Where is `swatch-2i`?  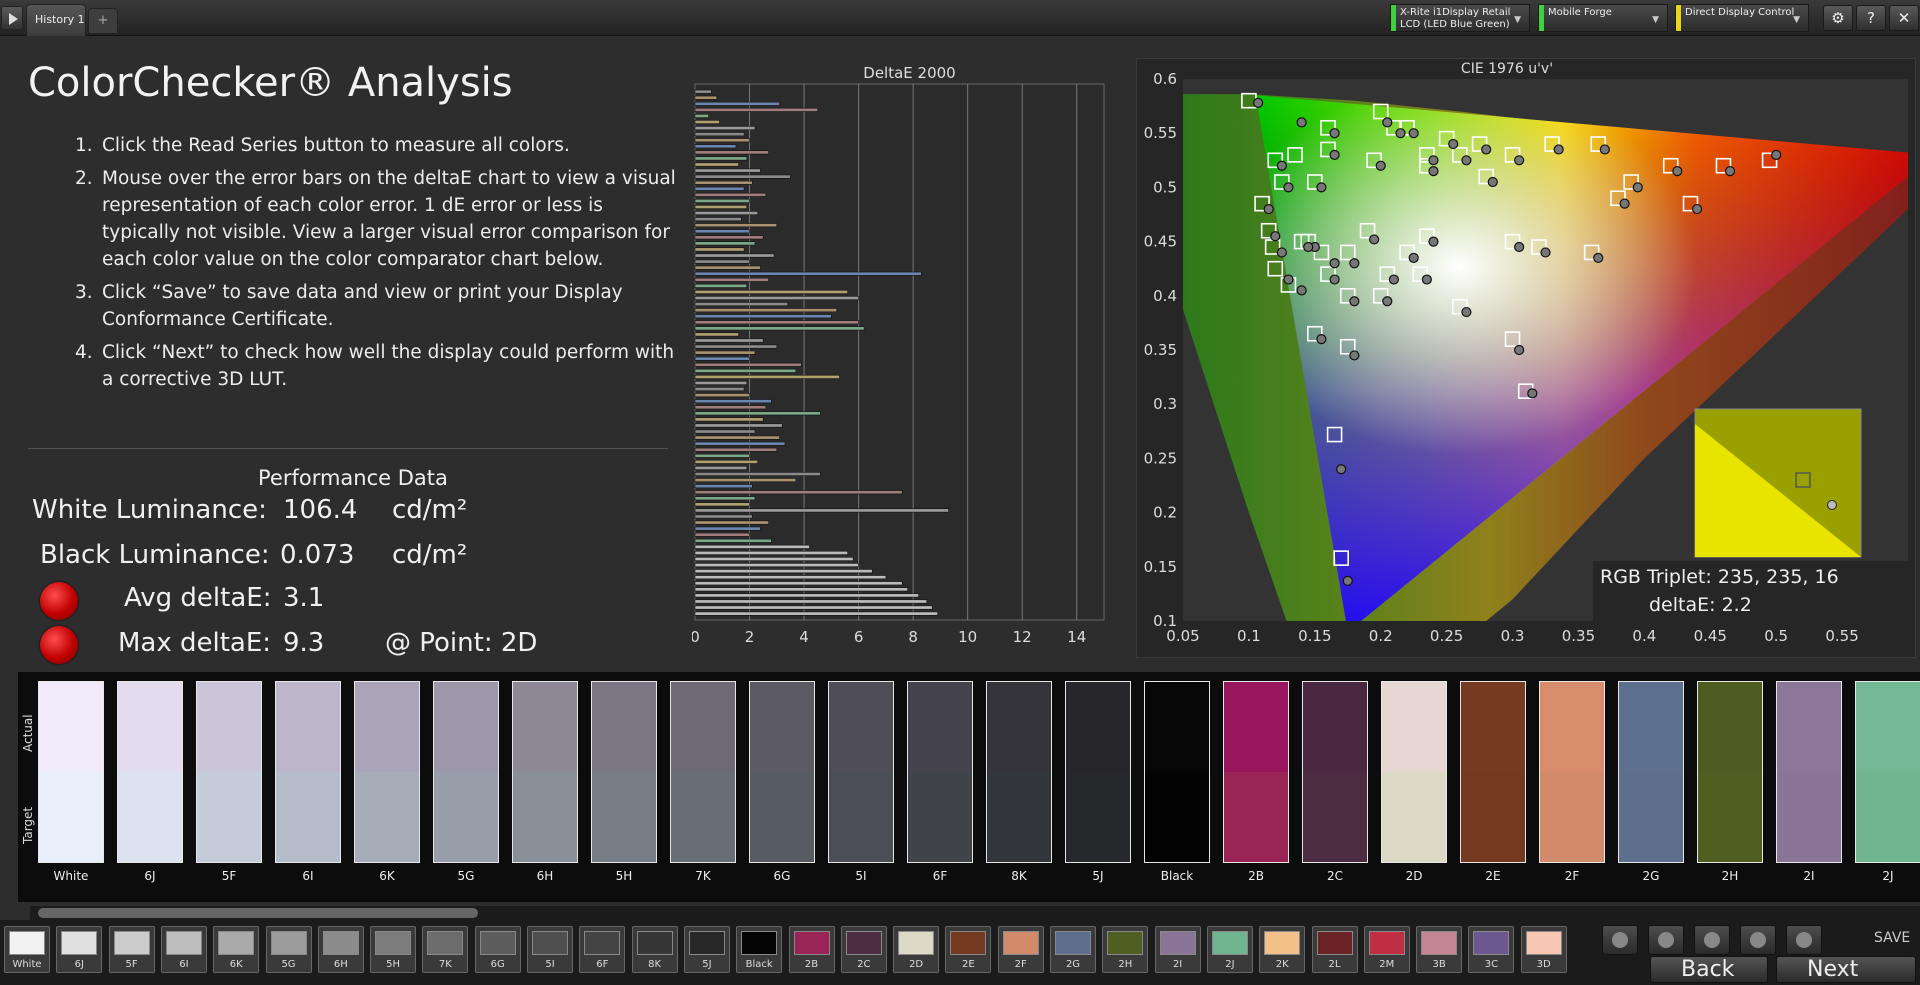 swatch-2i is located at coordinates (1809, 772).